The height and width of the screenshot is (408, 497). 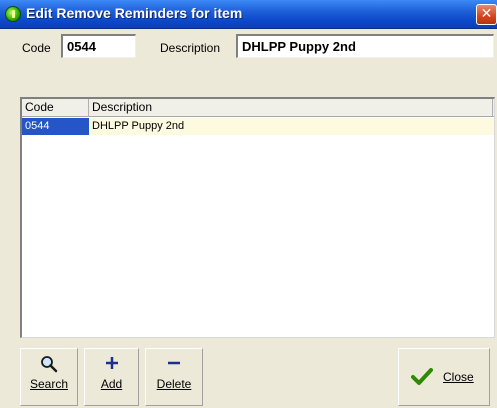 What do you see at coordinates (111, 363) in the screenshot?
I see `plus-icon` at bounding box center [111, 363].